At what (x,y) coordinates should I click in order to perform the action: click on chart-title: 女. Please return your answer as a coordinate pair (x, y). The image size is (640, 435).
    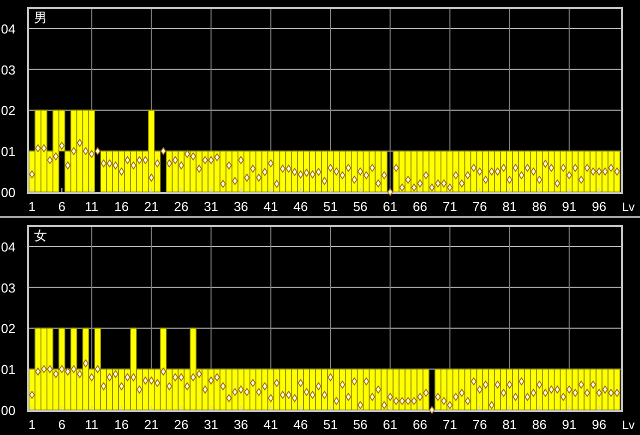
    Looking at the image, I should click on (40, 235).